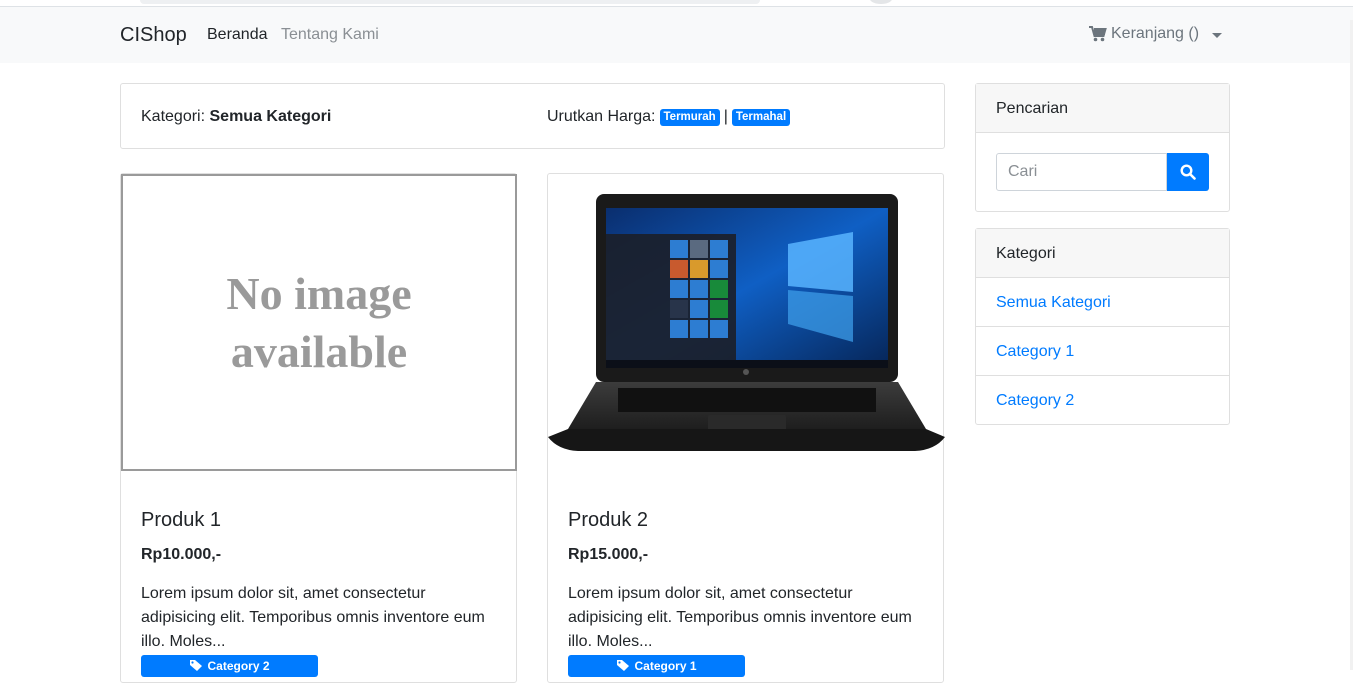  Describe the element at coordinates (761, 117) in the screenshot. I see `sort-expensive-button: Termahal` at that location.